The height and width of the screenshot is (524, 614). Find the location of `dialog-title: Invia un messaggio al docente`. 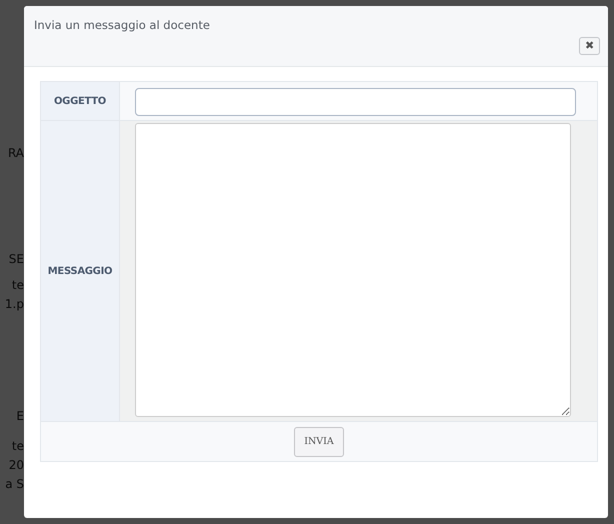

dialog-title: Invia un messaggio al docente is located at coordinates (122, 26).